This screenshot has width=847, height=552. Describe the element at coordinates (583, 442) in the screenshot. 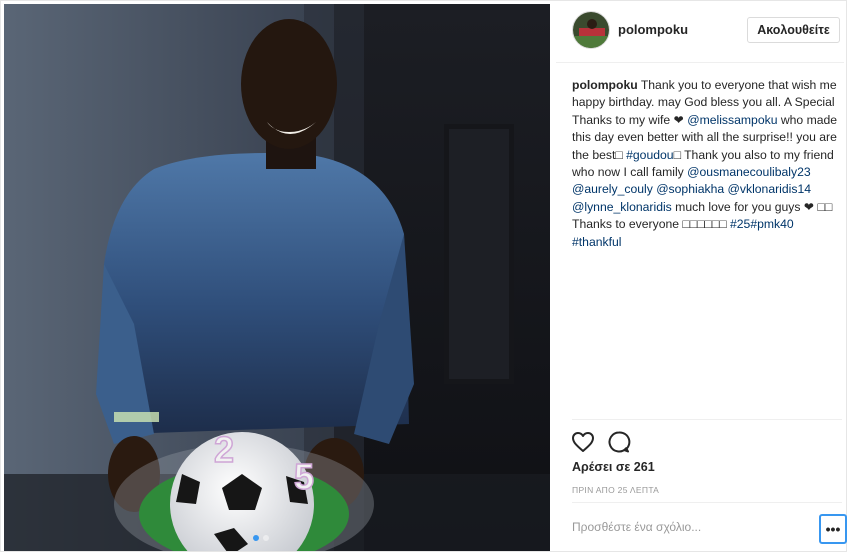

I see `heart-icon` at that location.